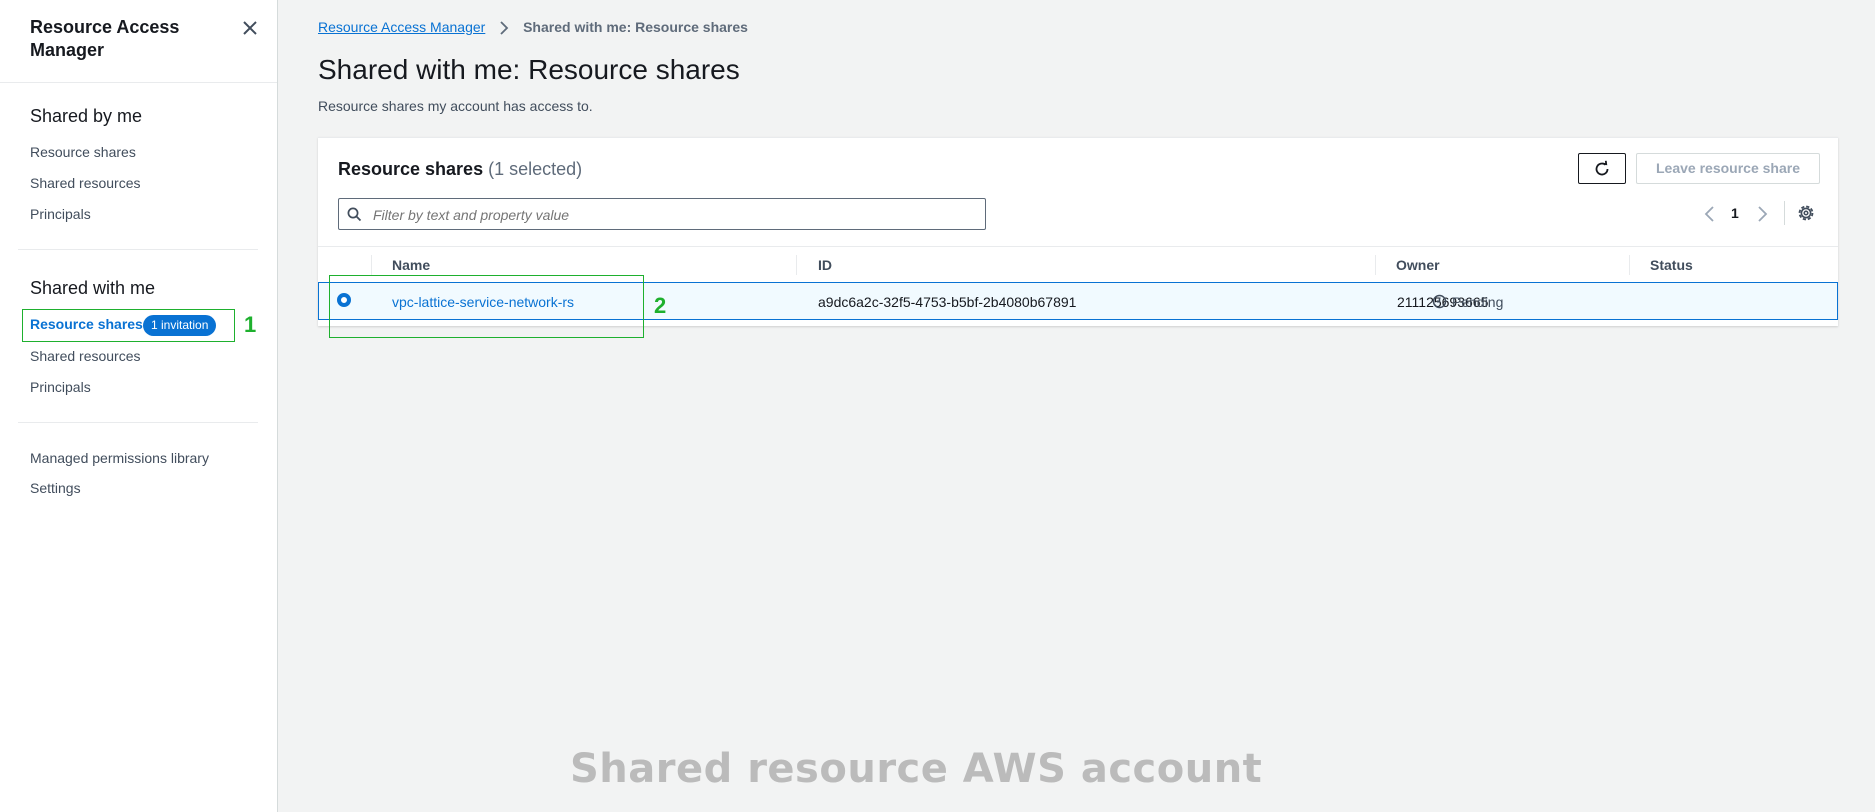 Image resolution: width=1875 pixels, height=812 pixels. I want to click on sidebar-section-shared-with-me: Shared with me, so click(93, 288).